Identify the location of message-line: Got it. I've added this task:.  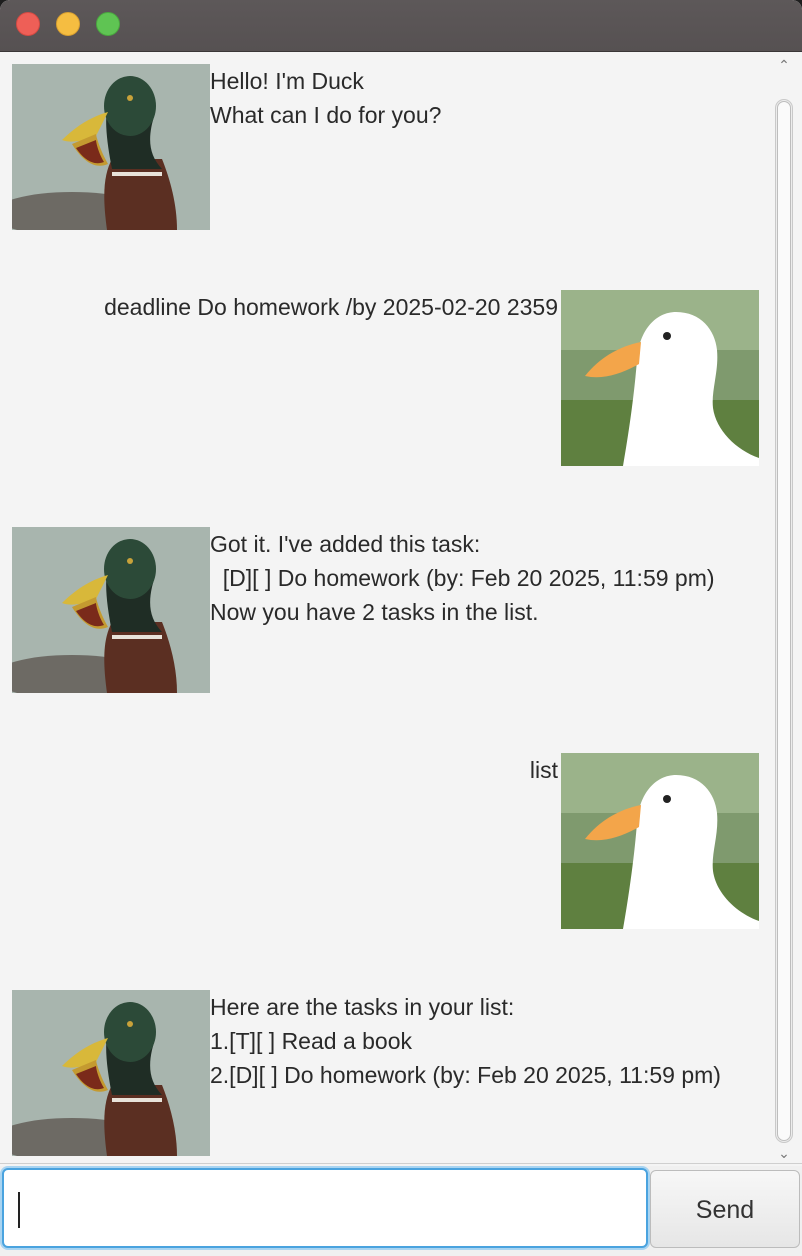
(345, 544).